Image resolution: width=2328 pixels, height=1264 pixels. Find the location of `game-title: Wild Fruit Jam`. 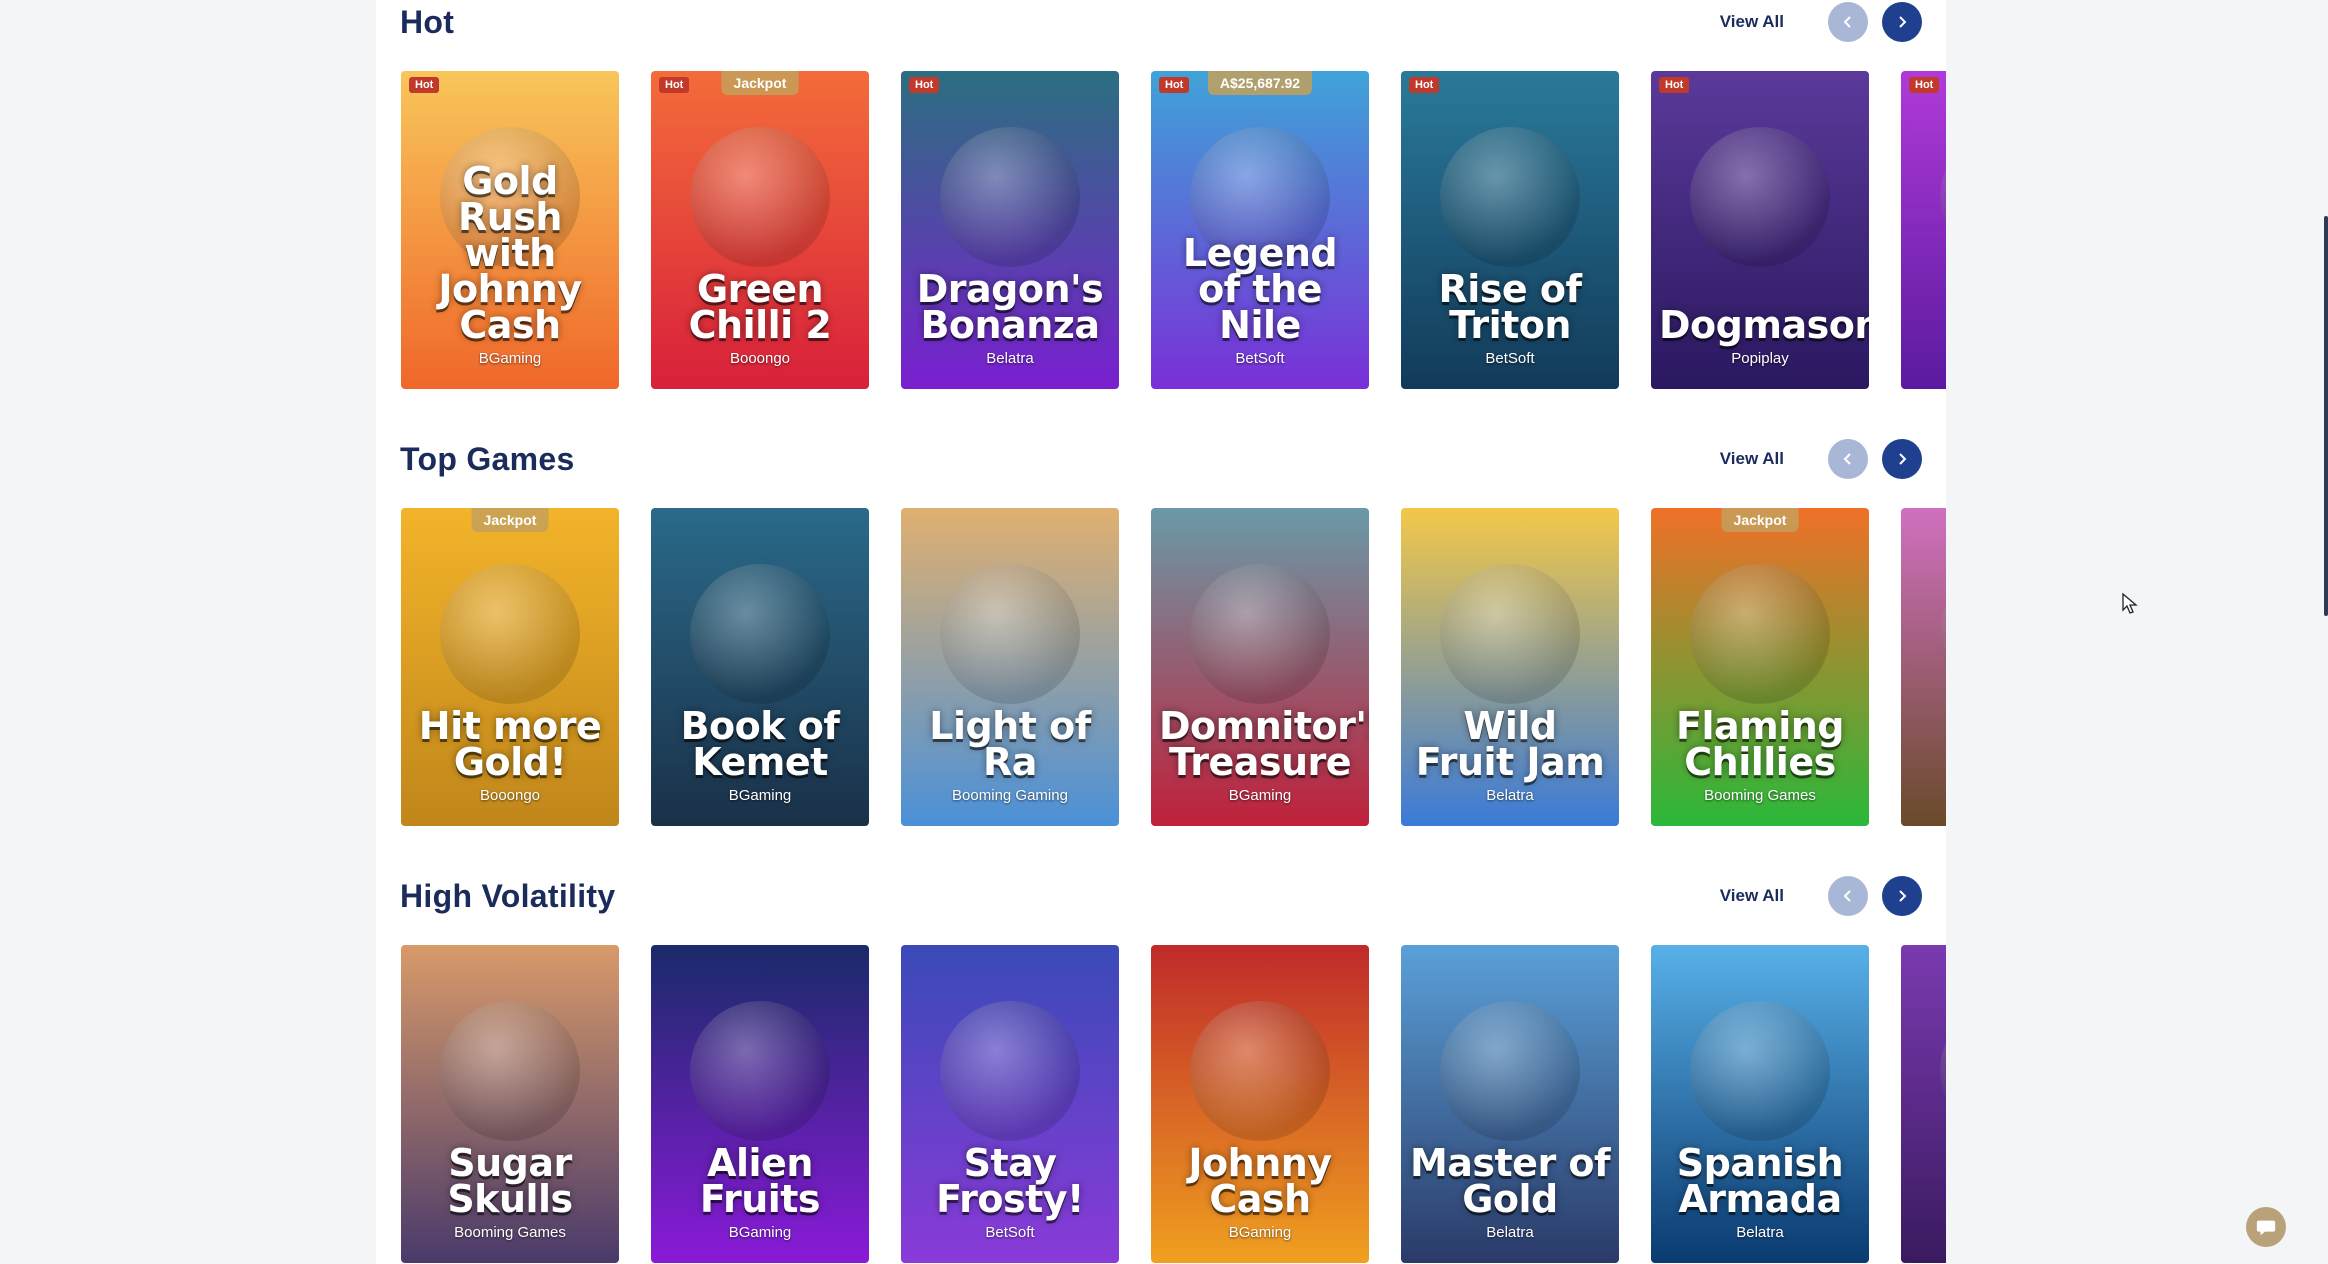

game-title: Wild Fruit Jam is located at coordinates (1510, 744).